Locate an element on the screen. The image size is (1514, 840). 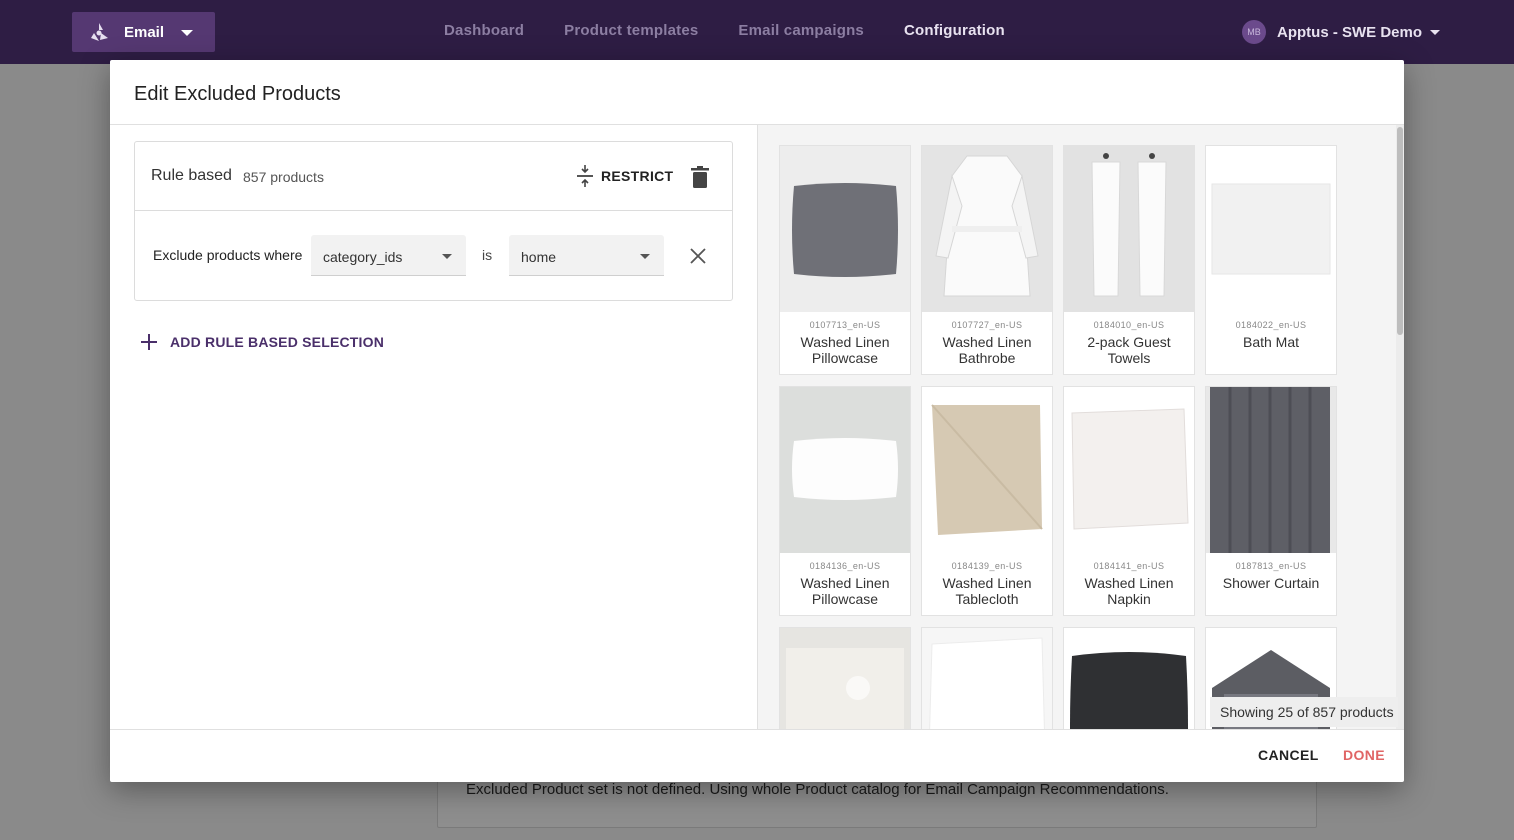
avatar: MB is located at coordinates (1254, 32).